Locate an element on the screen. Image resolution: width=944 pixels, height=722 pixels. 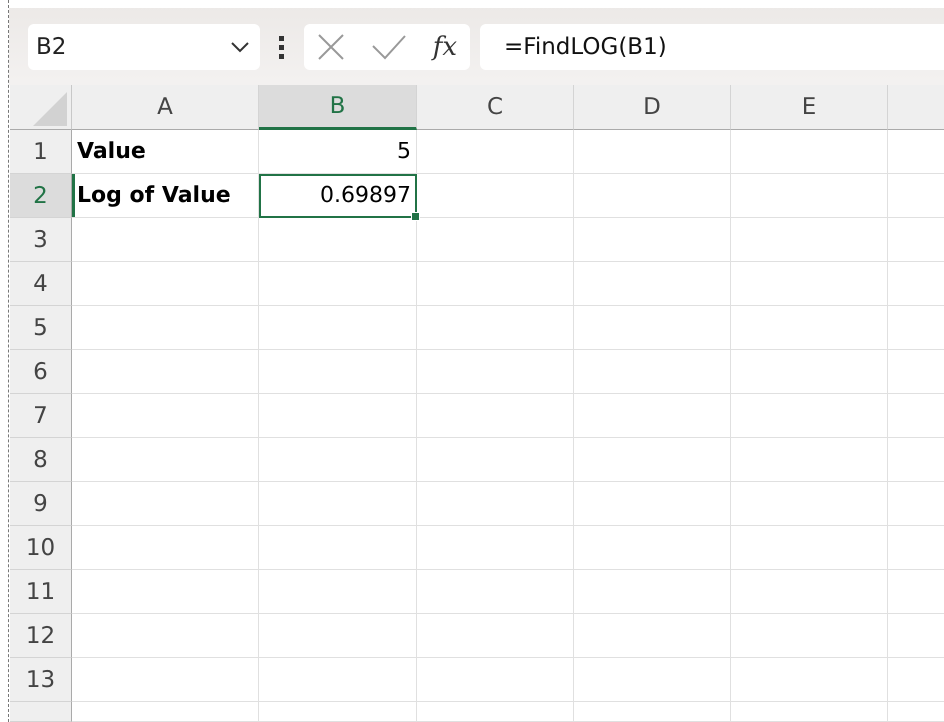
table-cell: 0.69897 is located at coordinates (338, 196).